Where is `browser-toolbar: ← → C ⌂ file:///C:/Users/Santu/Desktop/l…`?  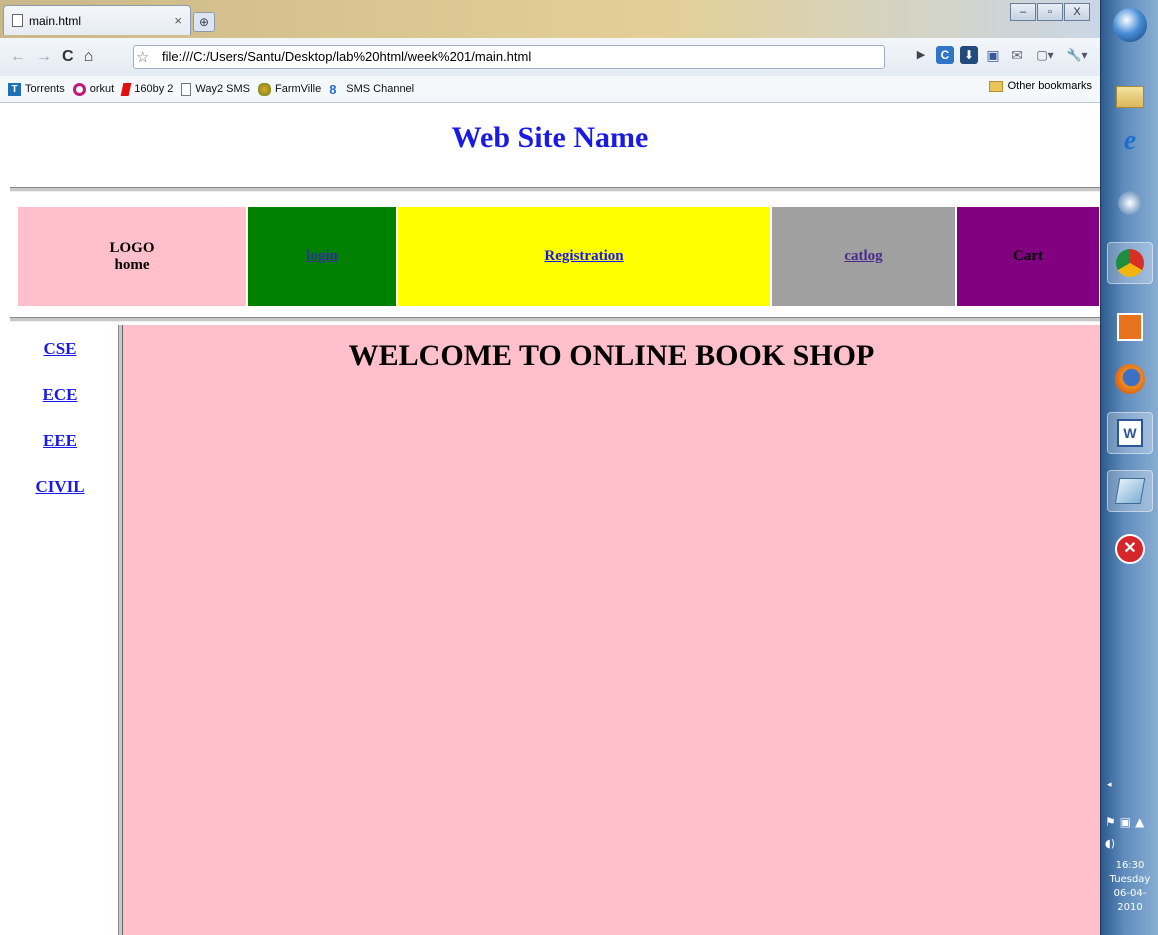 browser-toolbar: ← → C ⌂ file:///C:/Users/Santu/Desktop/l… is located at coordinates (550, 57).